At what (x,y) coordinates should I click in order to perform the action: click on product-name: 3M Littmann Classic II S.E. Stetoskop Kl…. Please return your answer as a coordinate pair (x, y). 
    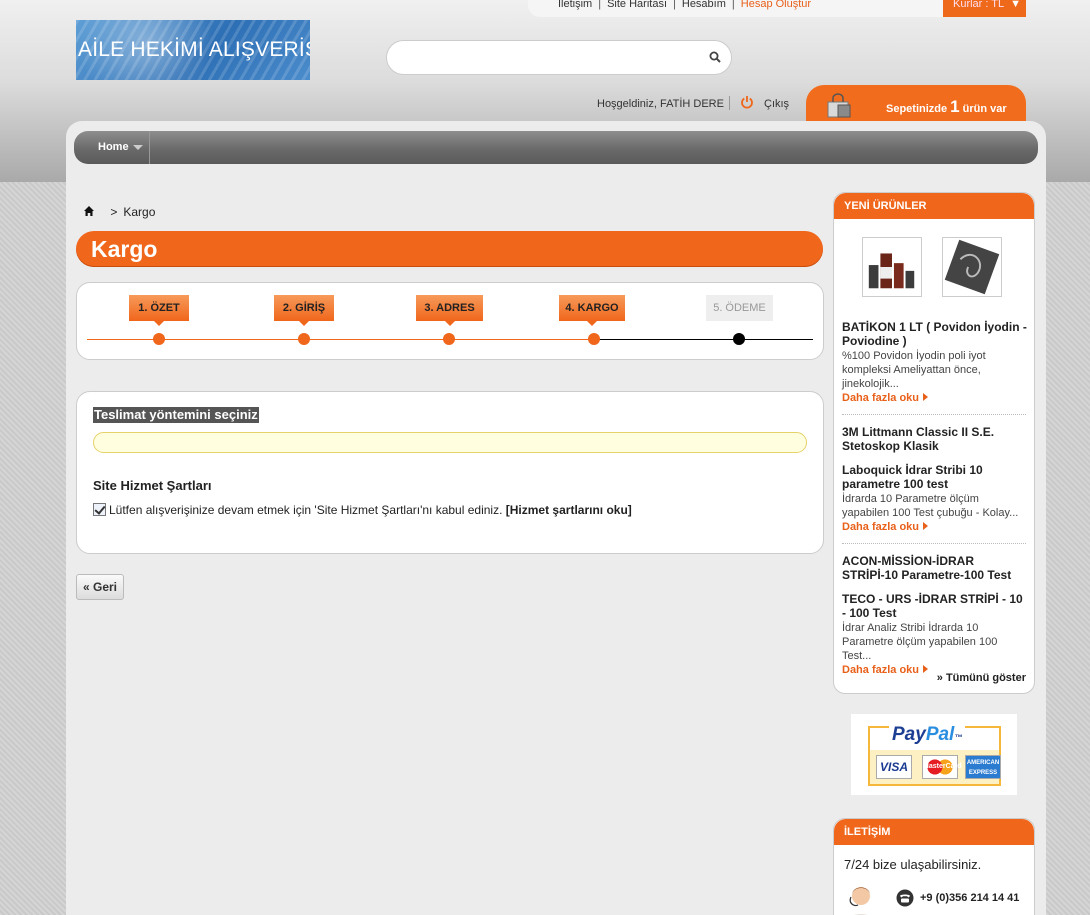
    Looking at the image, I should click on (935, 439).